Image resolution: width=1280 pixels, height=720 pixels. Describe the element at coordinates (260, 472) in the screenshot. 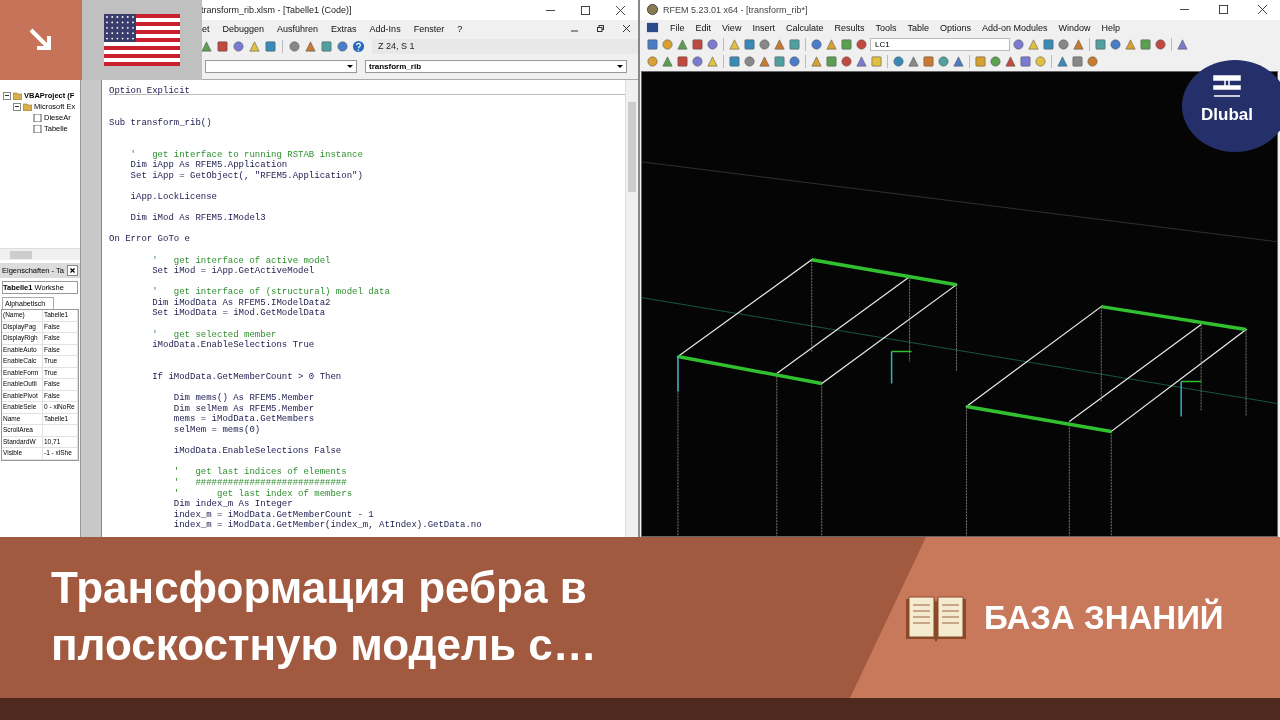

I see `code-comment: ' get last indices of elements` at that location.